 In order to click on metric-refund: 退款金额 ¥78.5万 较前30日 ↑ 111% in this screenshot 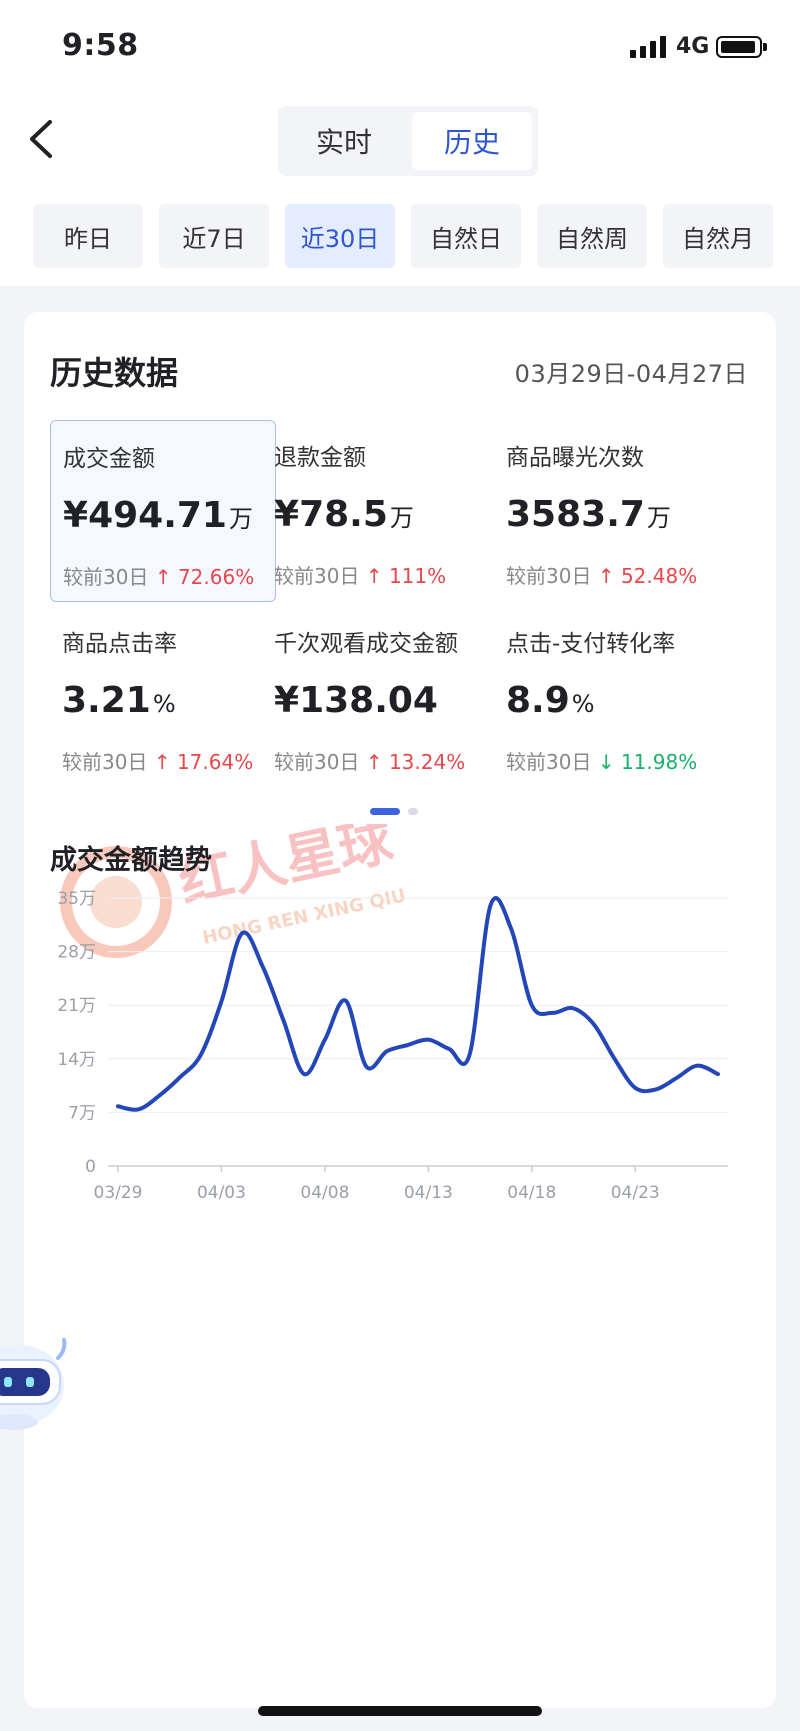, I will do `click(375, 511)`.